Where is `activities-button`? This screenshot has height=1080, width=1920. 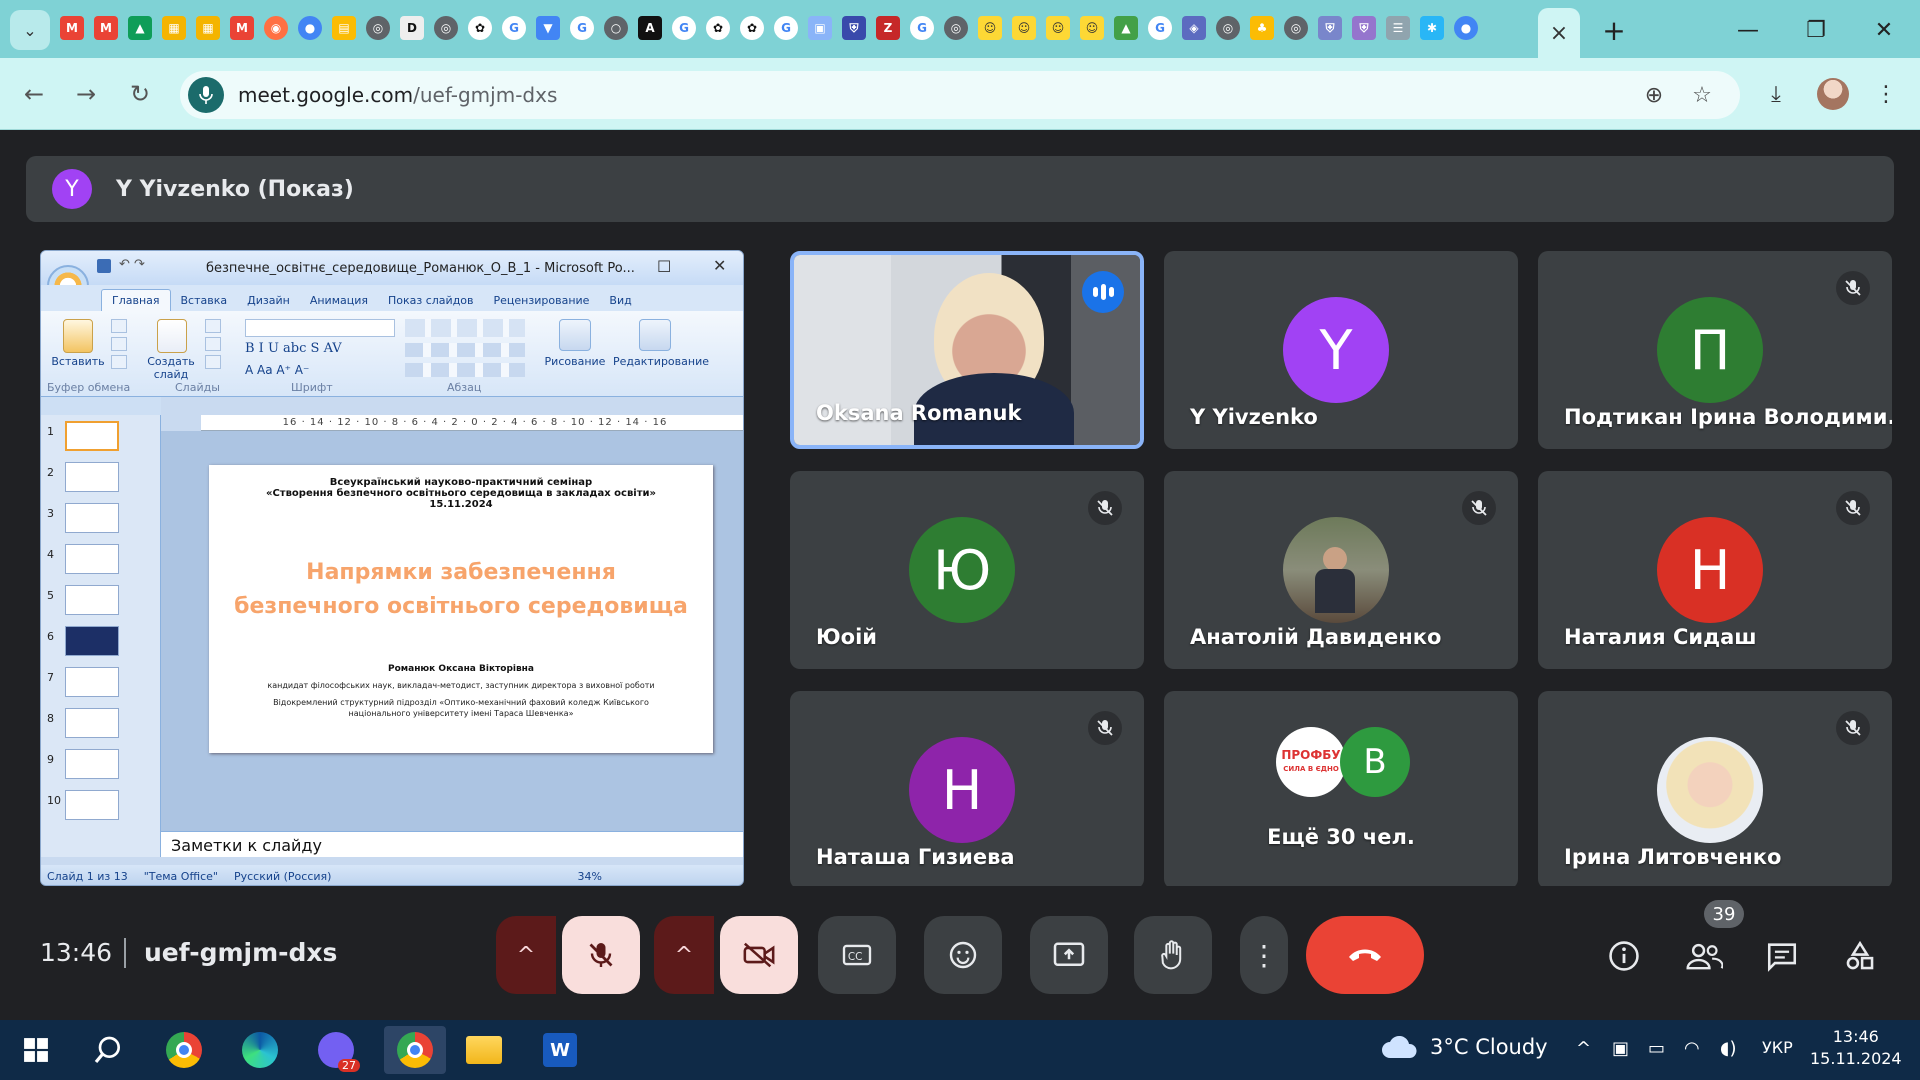 activities-button is located at coordinates (1860, 956).